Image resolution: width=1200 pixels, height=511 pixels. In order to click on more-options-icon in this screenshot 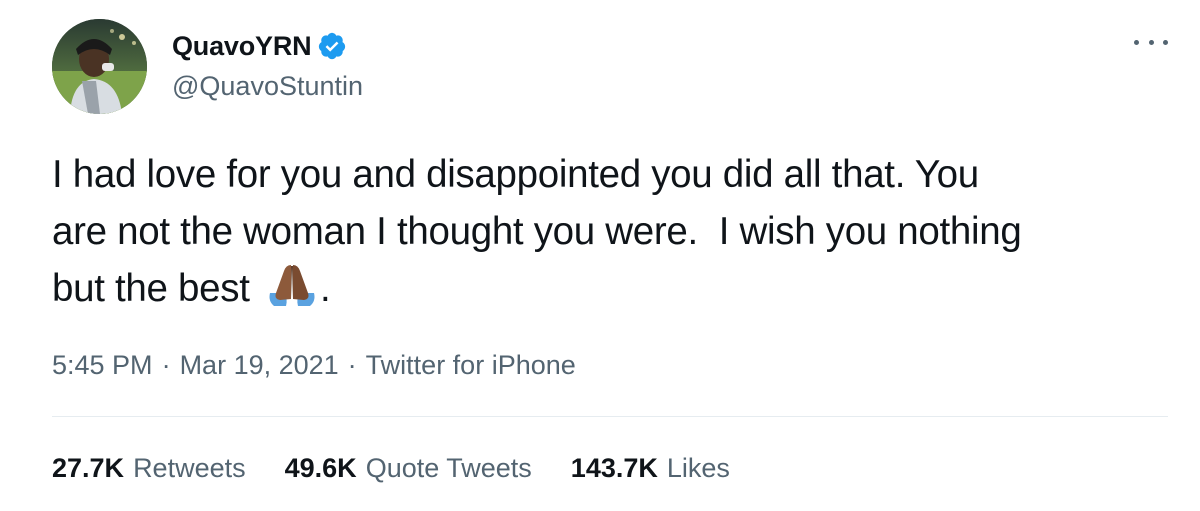, I will do `click(1151, 42)`.